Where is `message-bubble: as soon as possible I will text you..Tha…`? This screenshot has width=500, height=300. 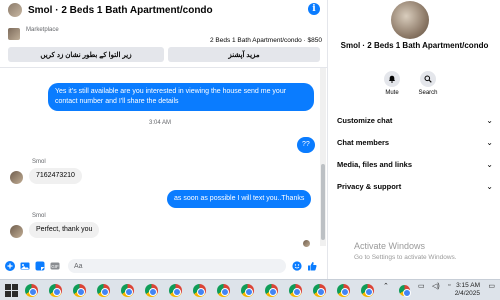
message-bubble: as soon as possible I will text you..Tha… is located at coordinates (239, 199).